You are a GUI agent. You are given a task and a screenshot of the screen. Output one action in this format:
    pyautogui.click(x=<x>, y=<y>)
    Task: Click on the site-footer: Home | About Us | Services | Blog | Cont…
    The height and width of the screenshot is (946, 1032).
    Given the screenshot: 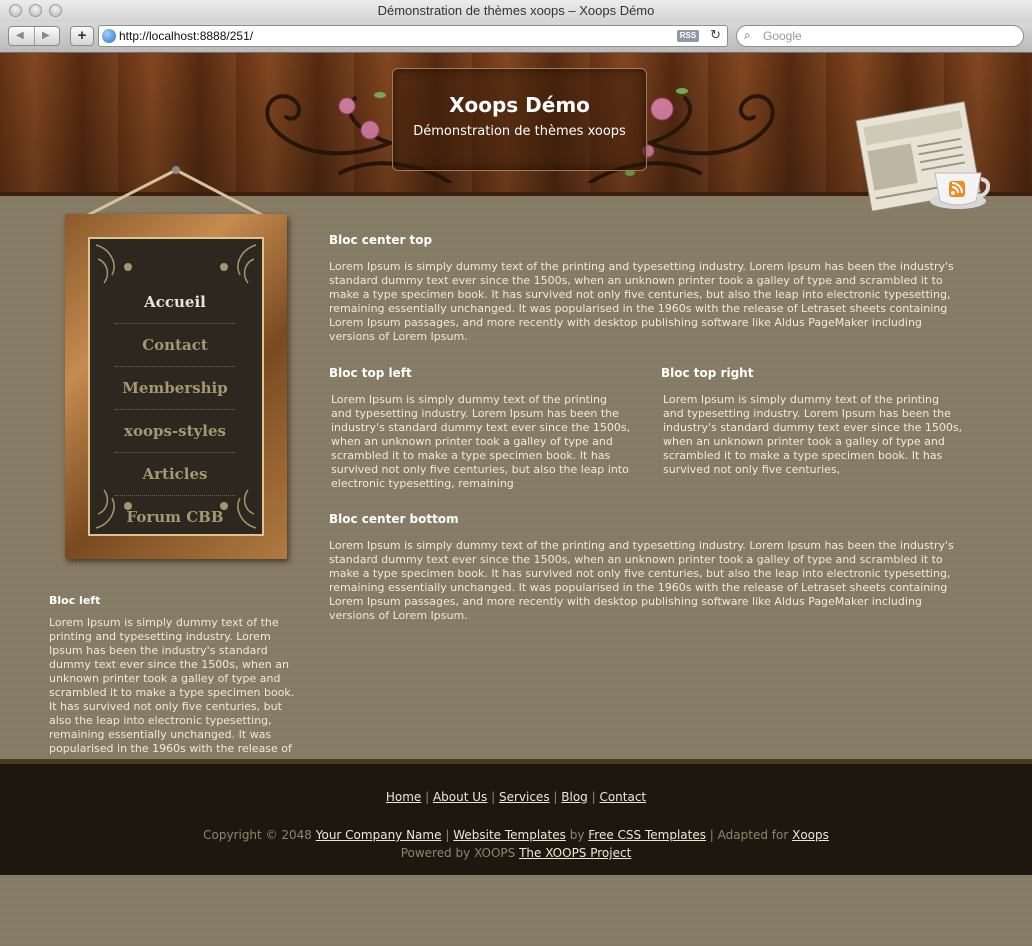 What is the action you would take?
    pyautogui.click(x=516, y=817)
    